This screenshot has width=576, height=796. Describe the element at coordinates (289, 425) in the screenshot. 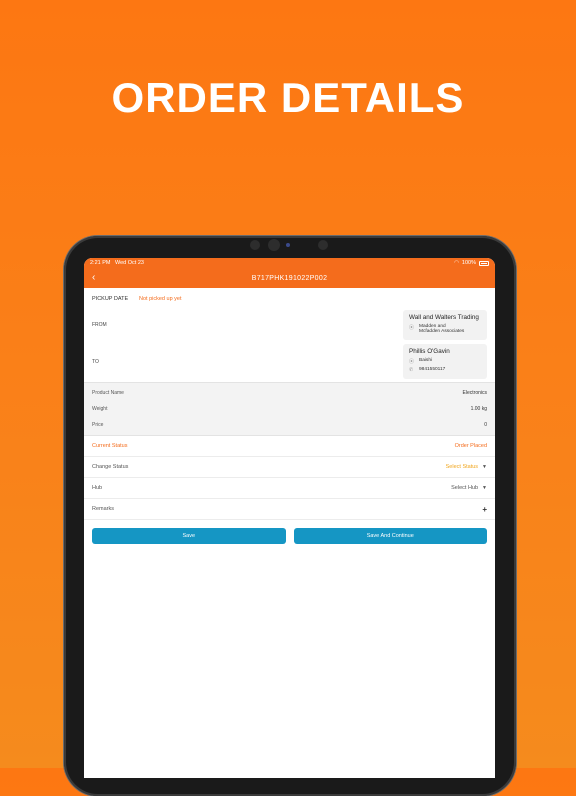

I see `product-row: Price 0` at that location.